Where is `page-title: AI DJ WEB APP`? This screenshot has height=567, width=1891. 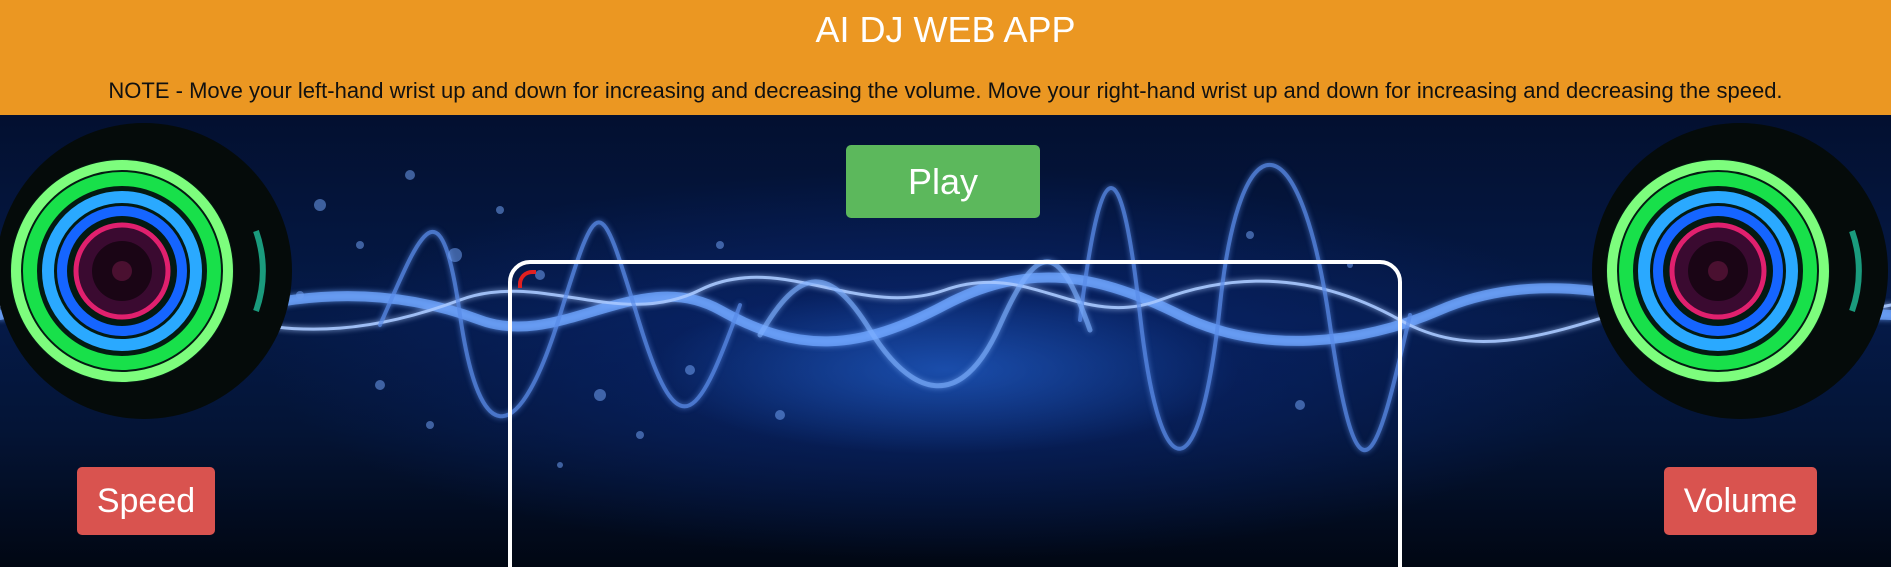 page-title: AI DJ WEB APP is located at coordinates (945, 29).